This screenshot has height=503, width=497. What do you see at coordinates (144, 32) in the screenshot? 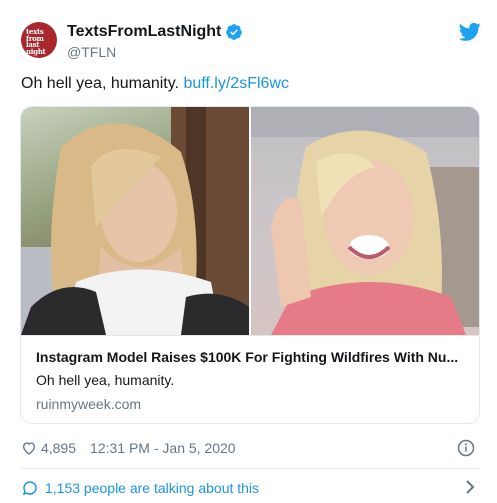
I see `display-name: TextsFromLastNight` at bounding box center [144, 32].